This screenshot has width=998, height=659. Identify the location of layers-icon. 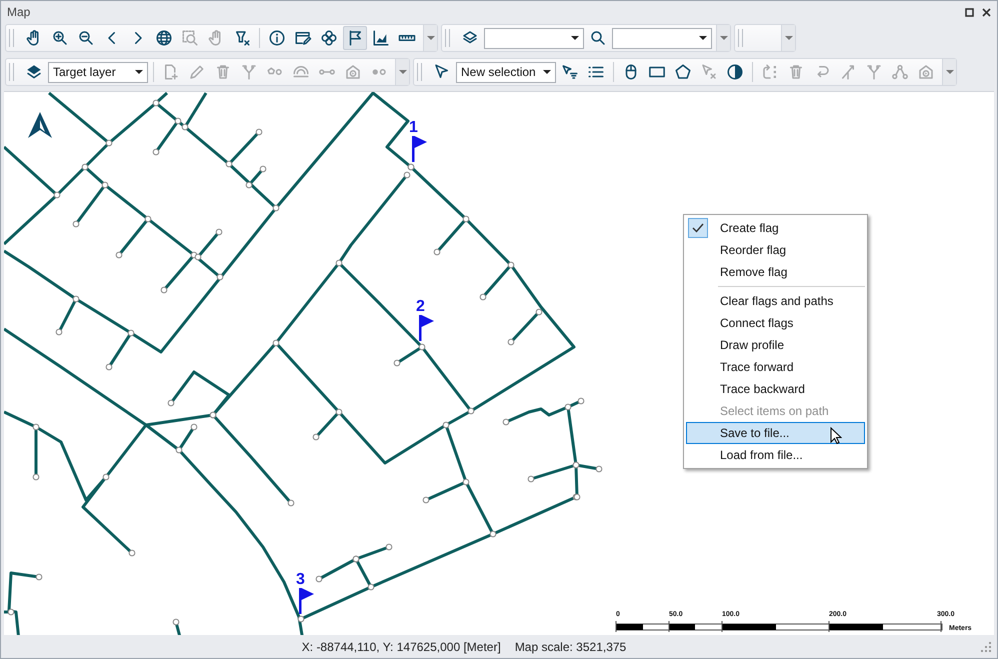
(34, 72).